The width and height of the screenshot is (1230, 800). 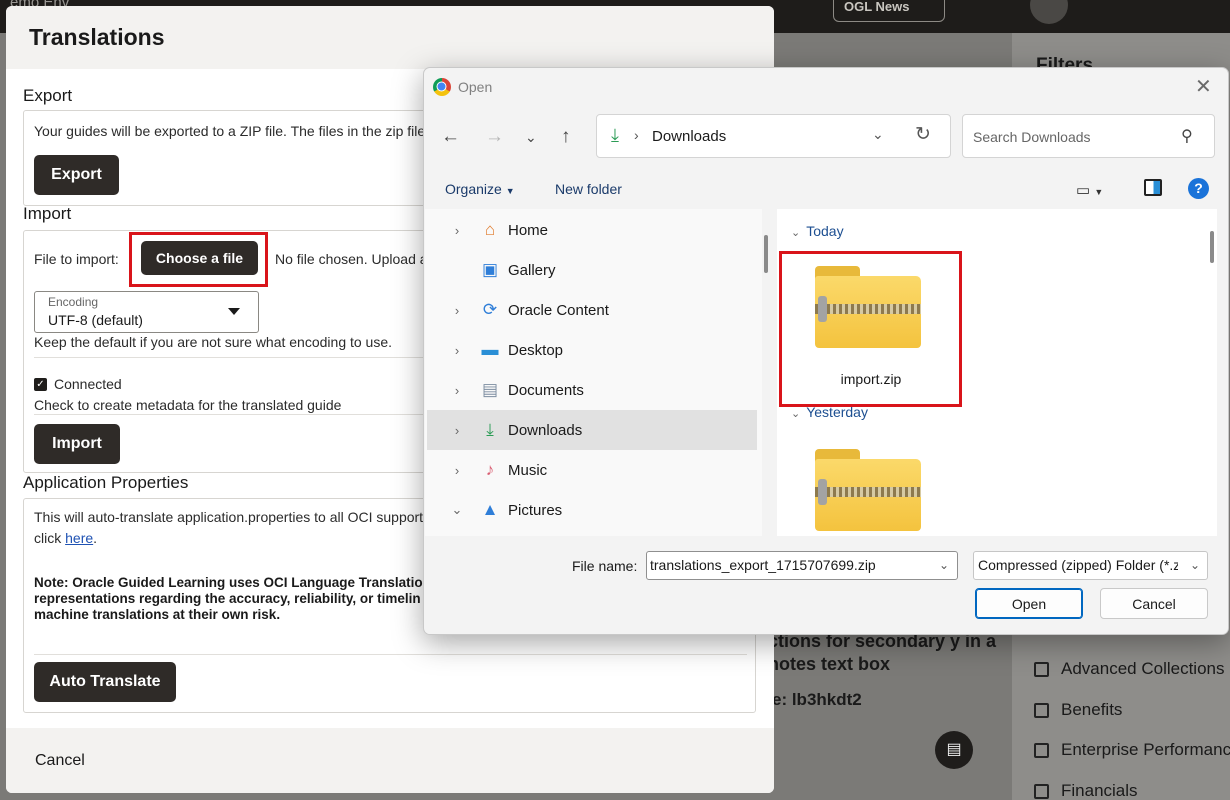 What do you see at coordinates (592, 270) in the screenshot?
I see `nav-item-gallery: ▣ Gallery` at bounding box center [592, 270].